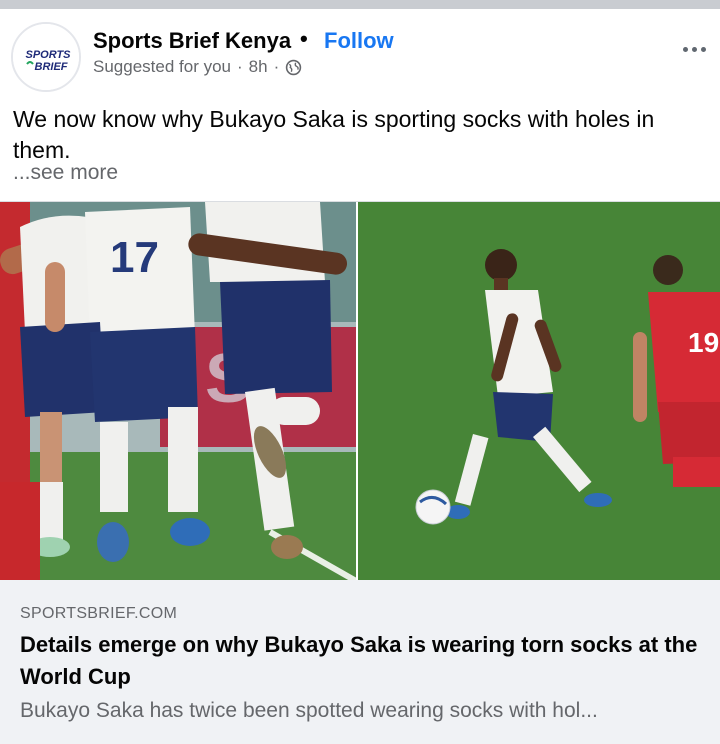 Image resolution: width=720 pixels, height=744 pixels. What do you see at coordinates (65, 173) in the screenshot?
I see `see-more-link: ...see more` at bounding box center [65, 173].